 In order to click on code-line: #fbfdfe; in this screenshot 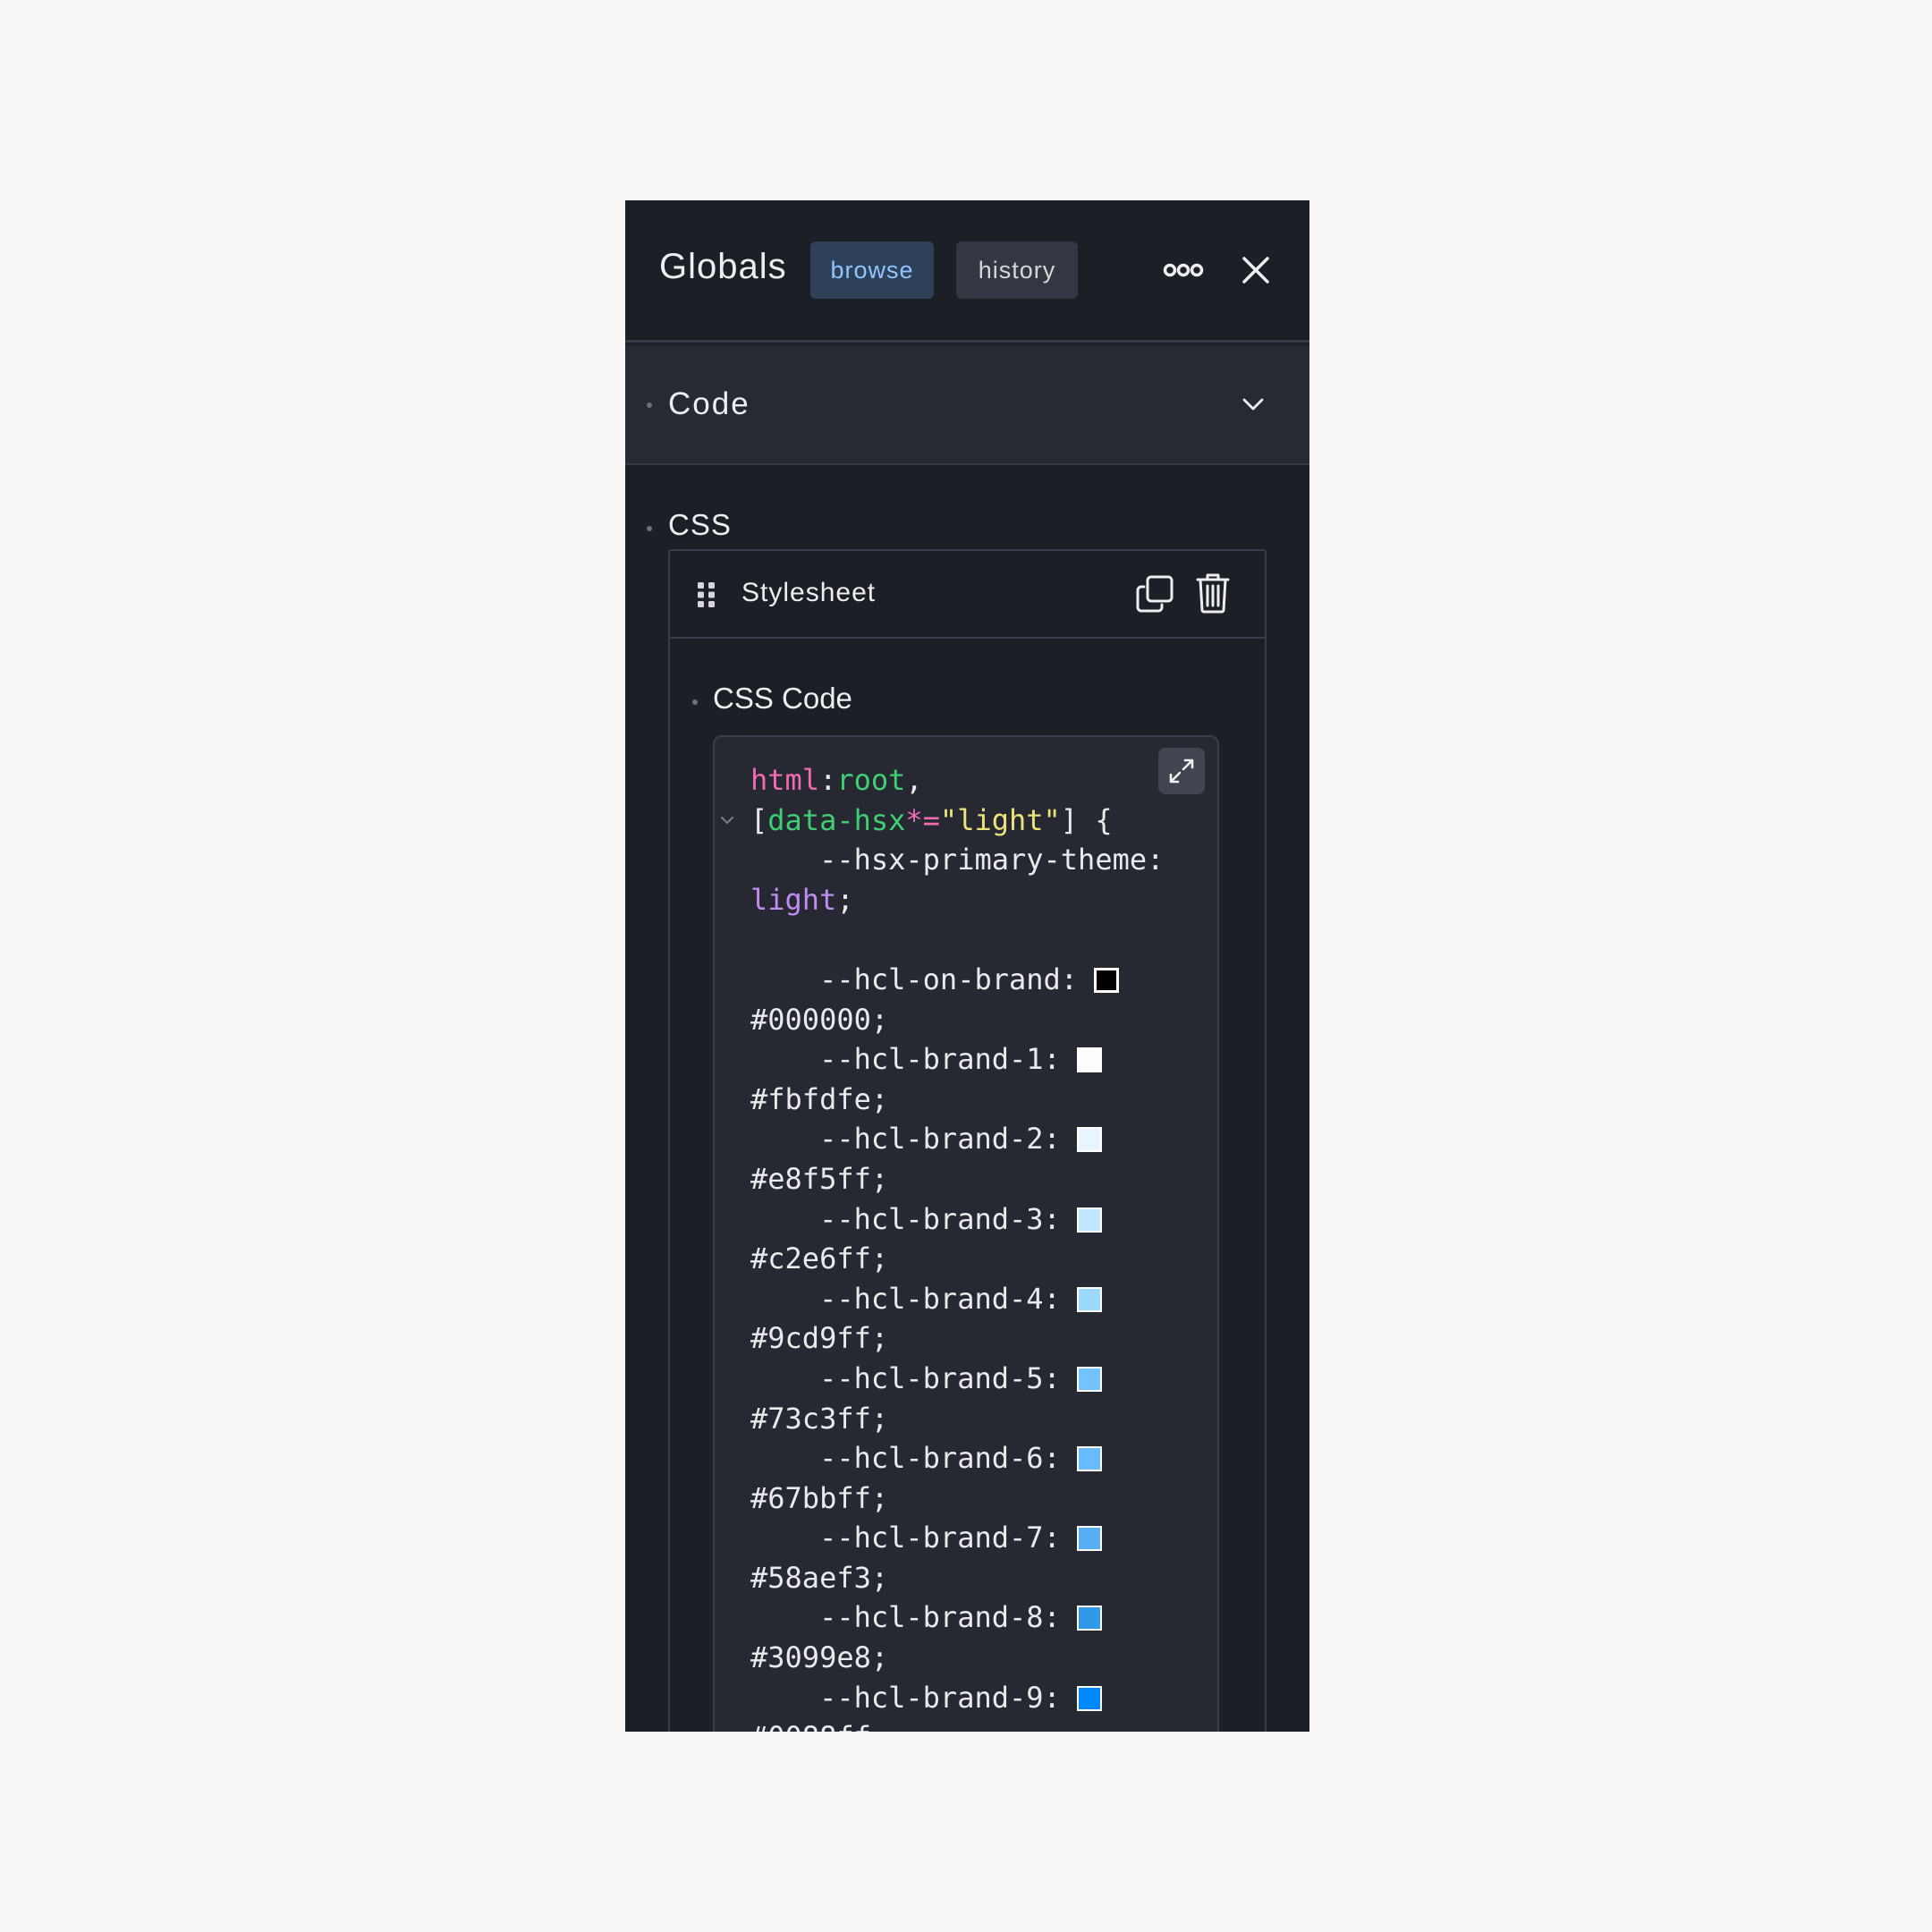, I will do `click(819, 1098)`.